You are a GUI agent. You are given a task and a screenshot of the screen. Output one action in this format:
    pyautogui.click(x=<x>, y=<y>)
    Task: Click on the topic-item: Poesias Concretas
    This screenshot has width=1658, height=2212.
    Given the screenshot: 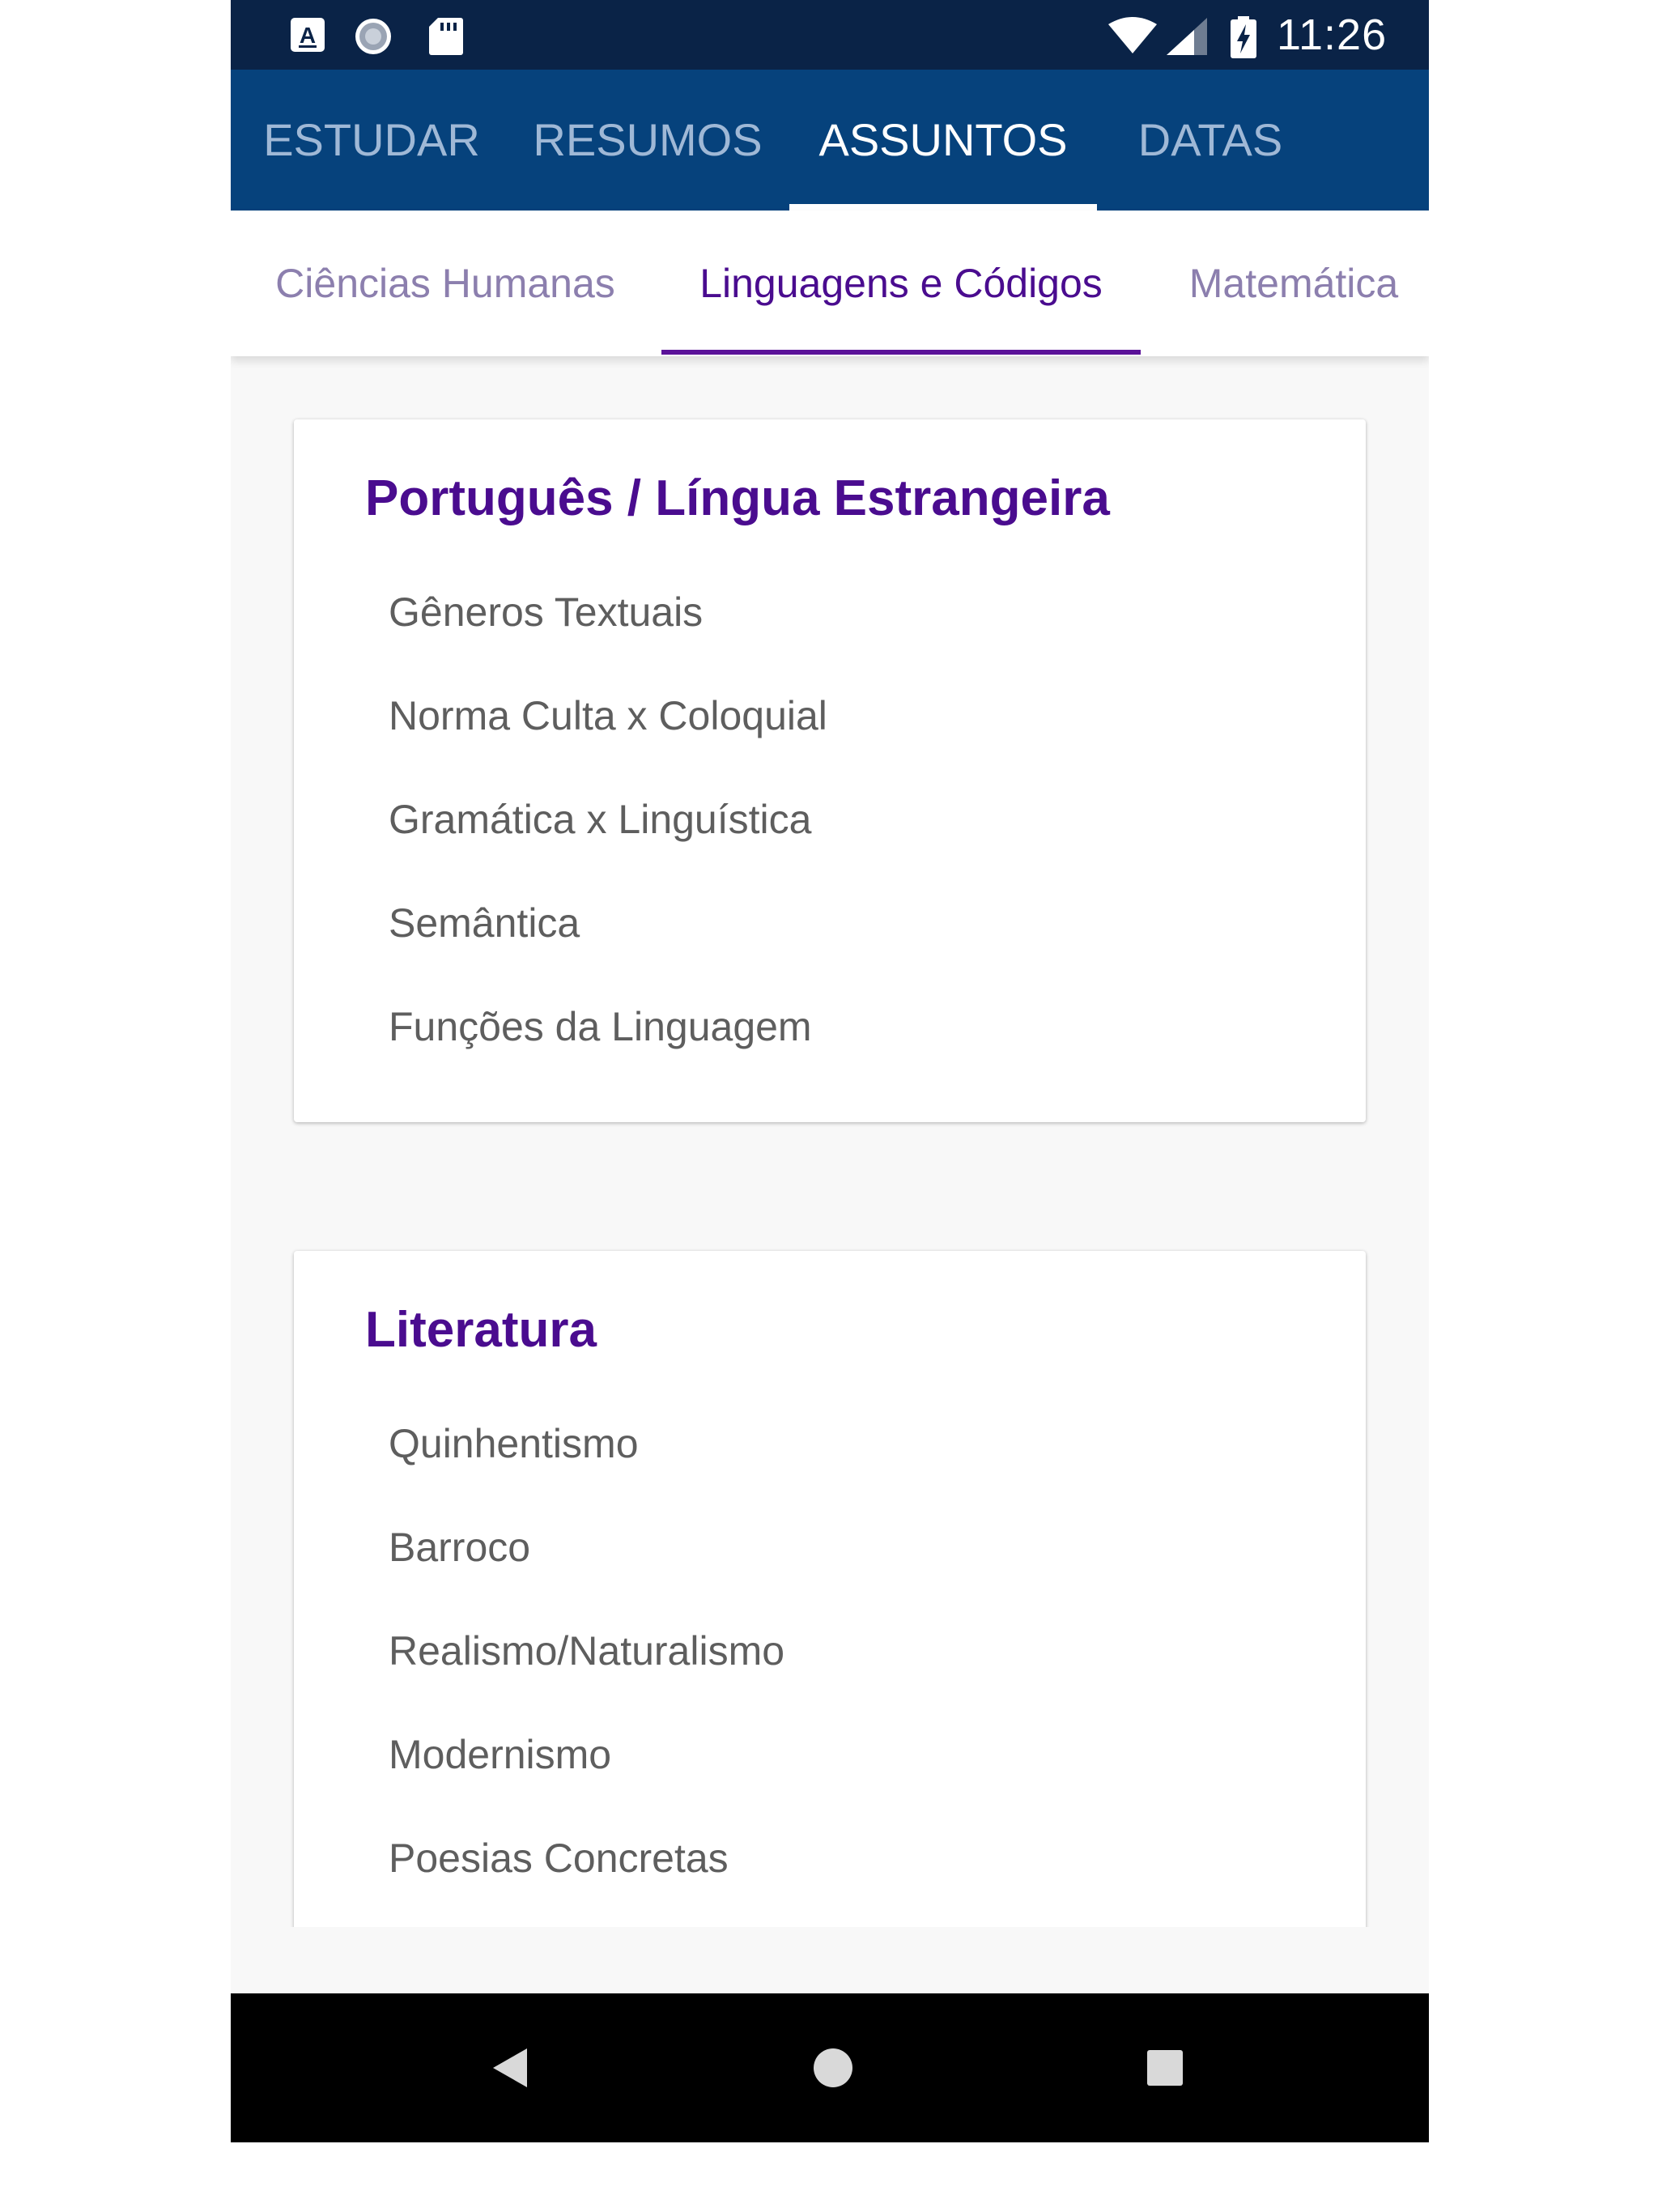 What is the action you would take?
    pyautogui.click(x=586, y=1877)
    